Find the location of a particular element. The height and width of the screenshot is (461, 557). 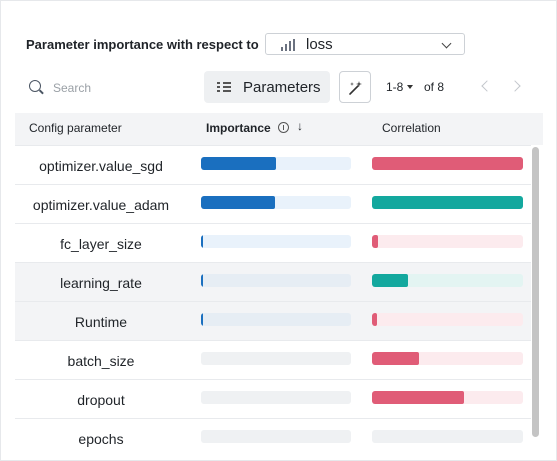

pager-total: of 8 is located at coordinates (434, 87).